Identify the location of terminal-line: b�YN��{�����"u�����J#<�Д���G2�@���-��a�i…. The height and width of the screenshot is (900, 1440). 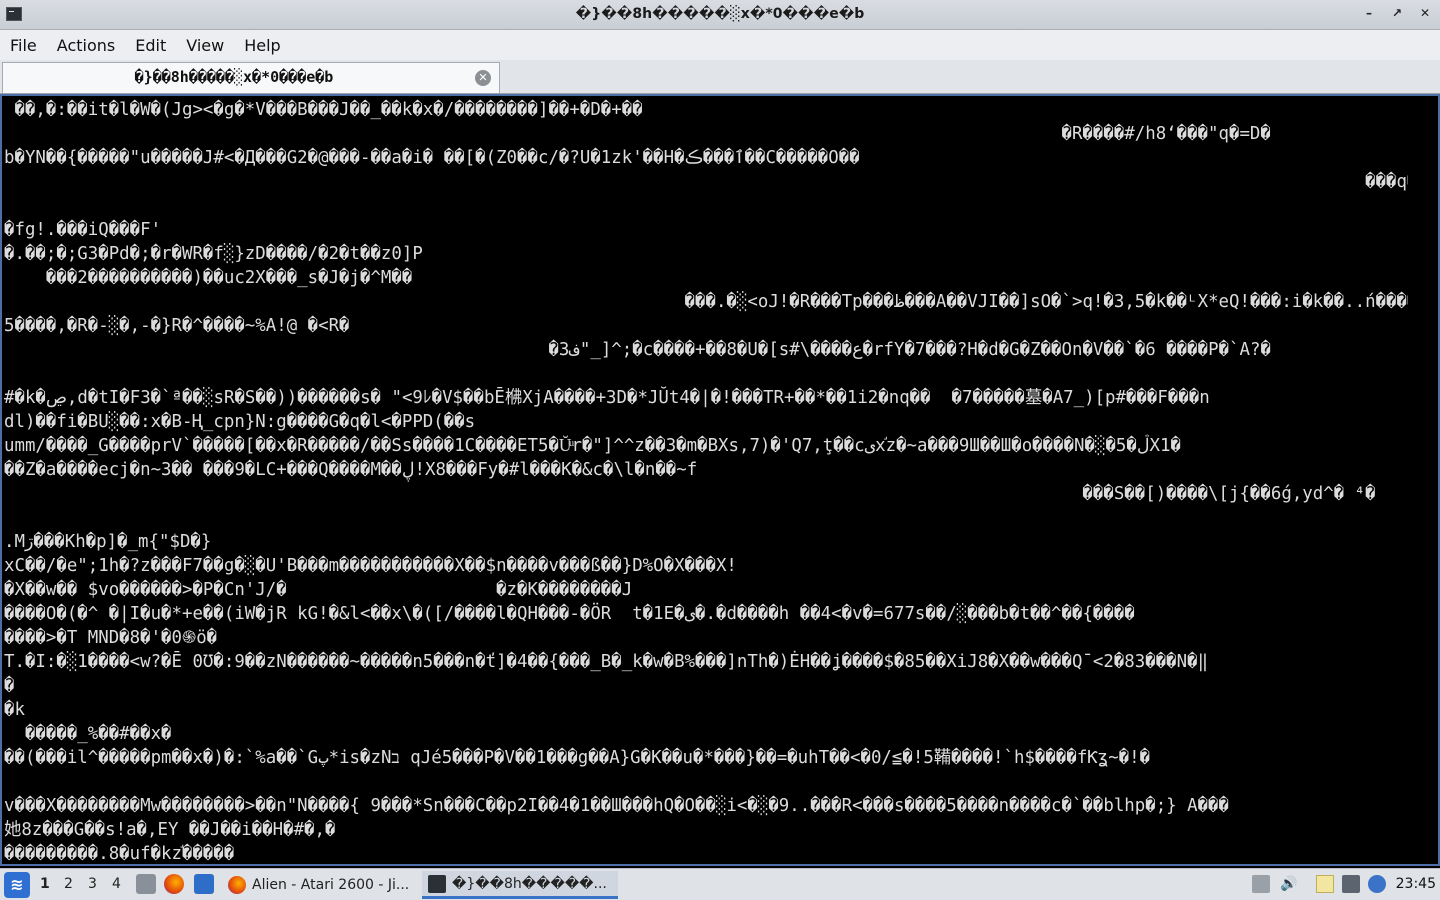
(432, 158).